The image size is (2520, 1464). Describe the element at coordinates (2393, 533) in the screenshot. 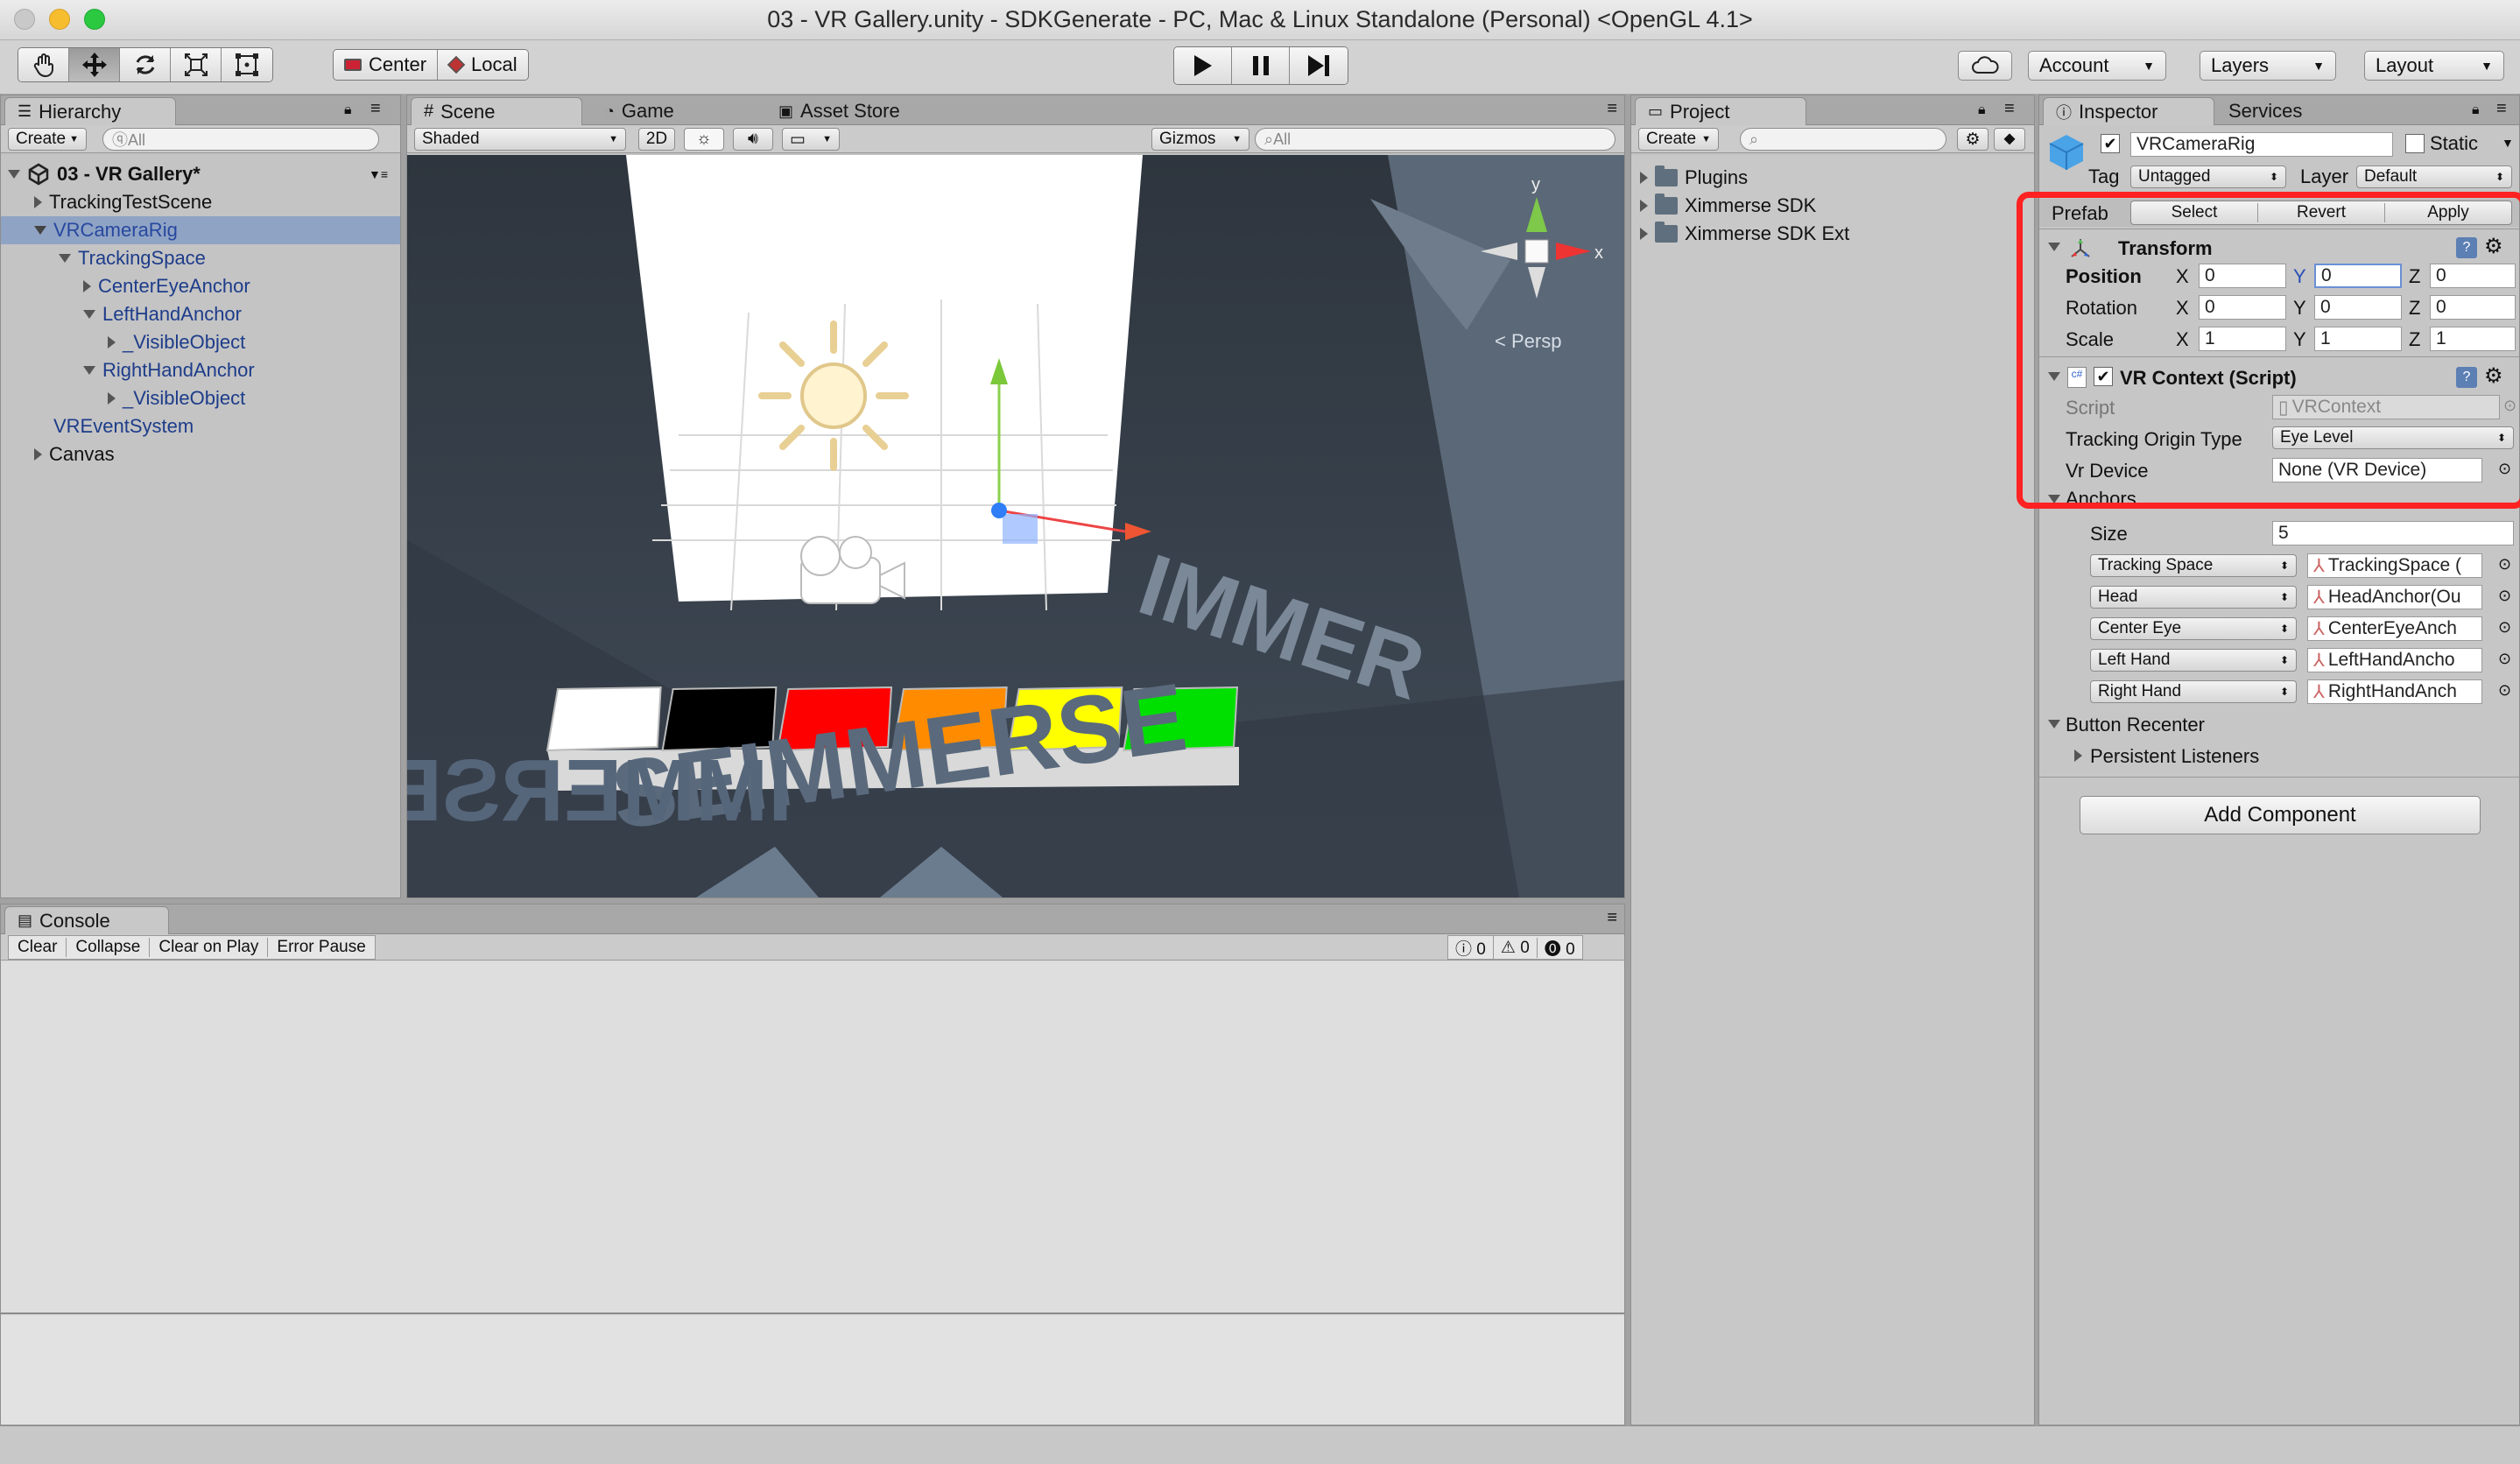

I see `anchors-size-field: 5` at that location.